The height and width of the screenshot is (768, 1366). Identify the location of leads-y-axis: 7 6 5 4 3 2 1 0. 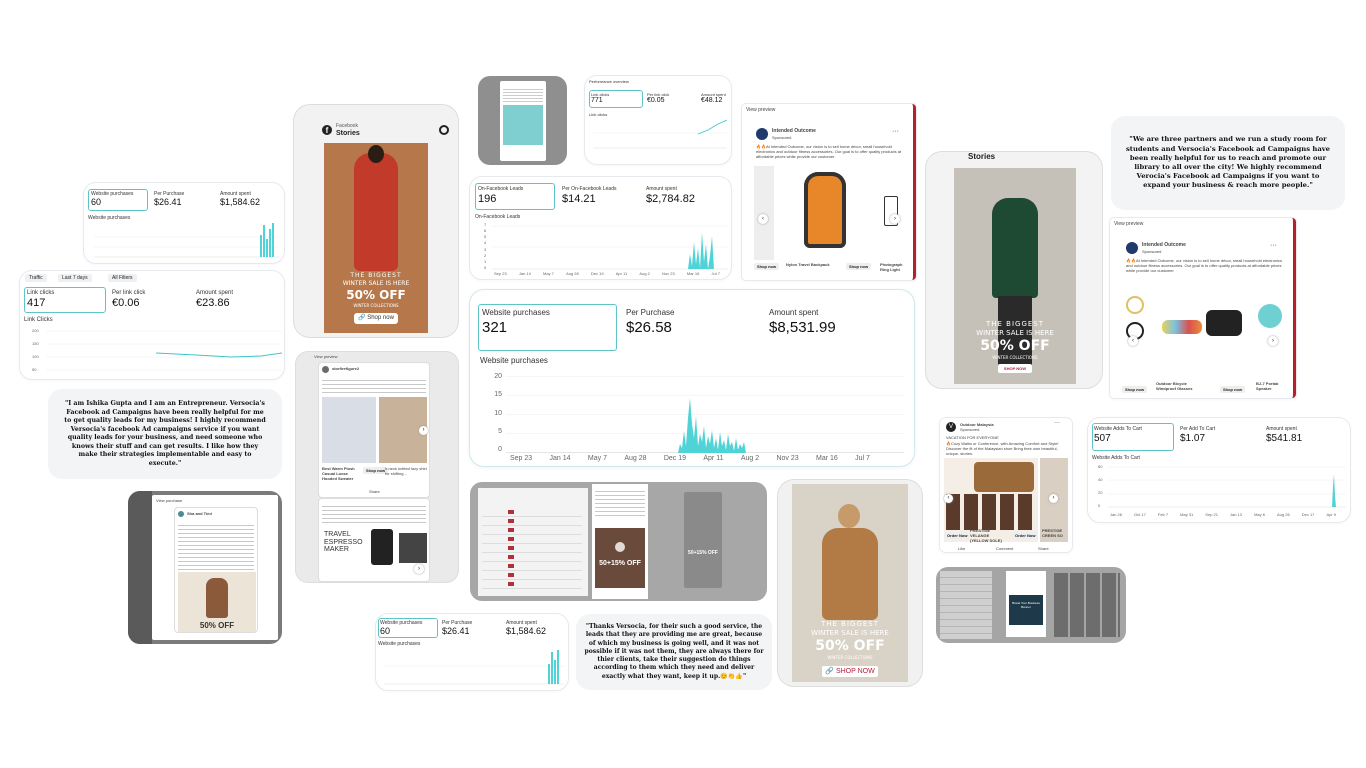
(485, 246).